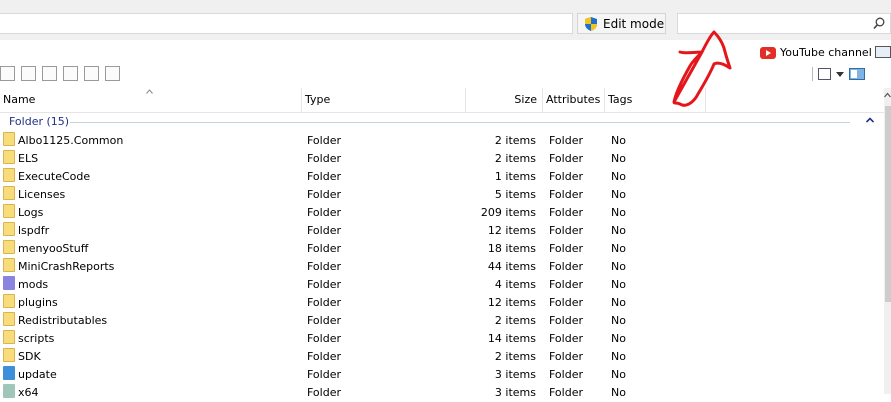  What do you see at coordinates (620, 99) in the screenshot?
I see `column-tags-label: Tags` at bounding box center [620, 99].